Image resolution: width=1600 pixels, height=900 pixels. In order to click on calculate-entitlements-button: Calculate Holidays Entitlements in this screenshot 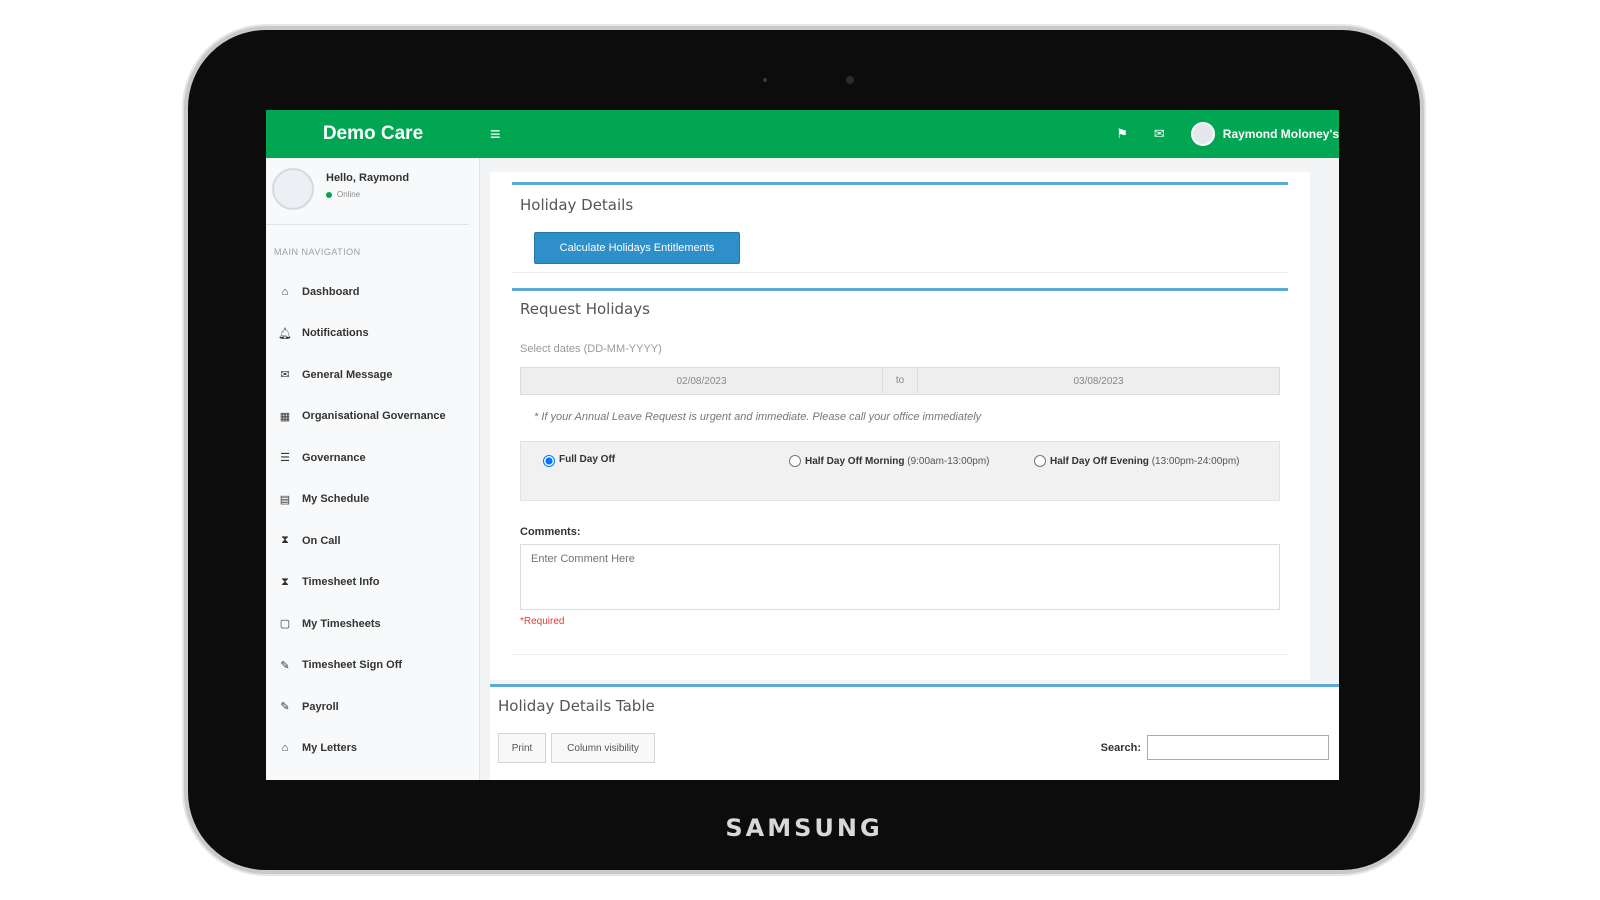, I will do `click(637, 248)`.